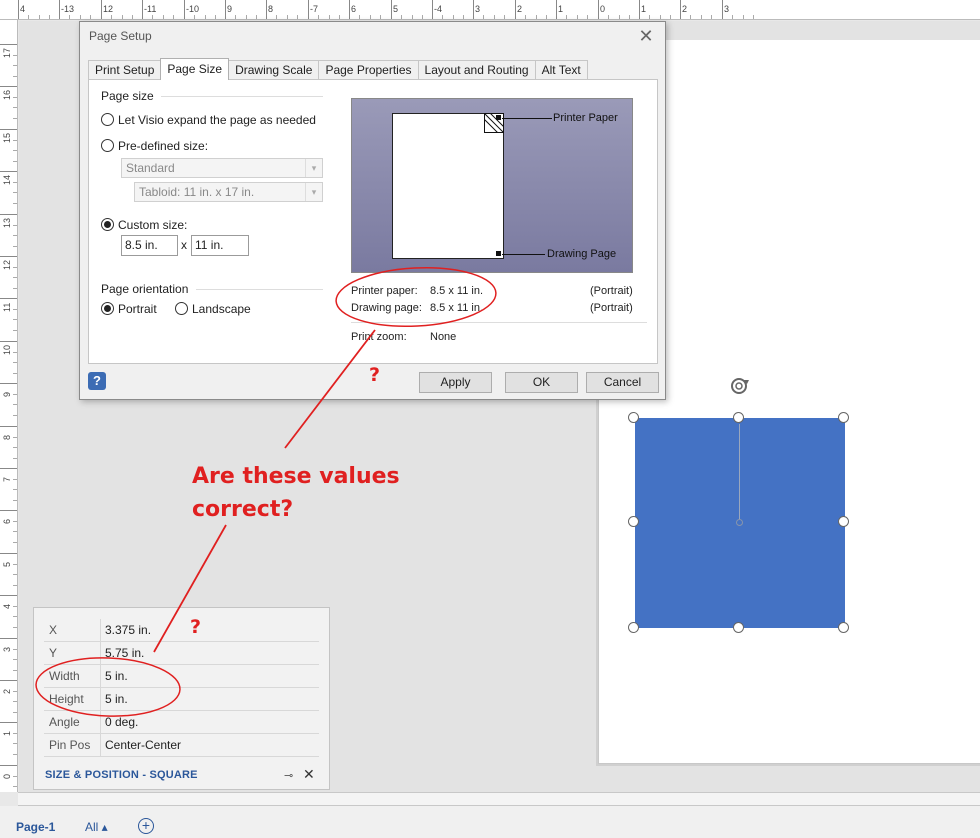 This screenshot has height=838, width=980. I want to click on custom-size-label: Custom size:, so click(152, 225).